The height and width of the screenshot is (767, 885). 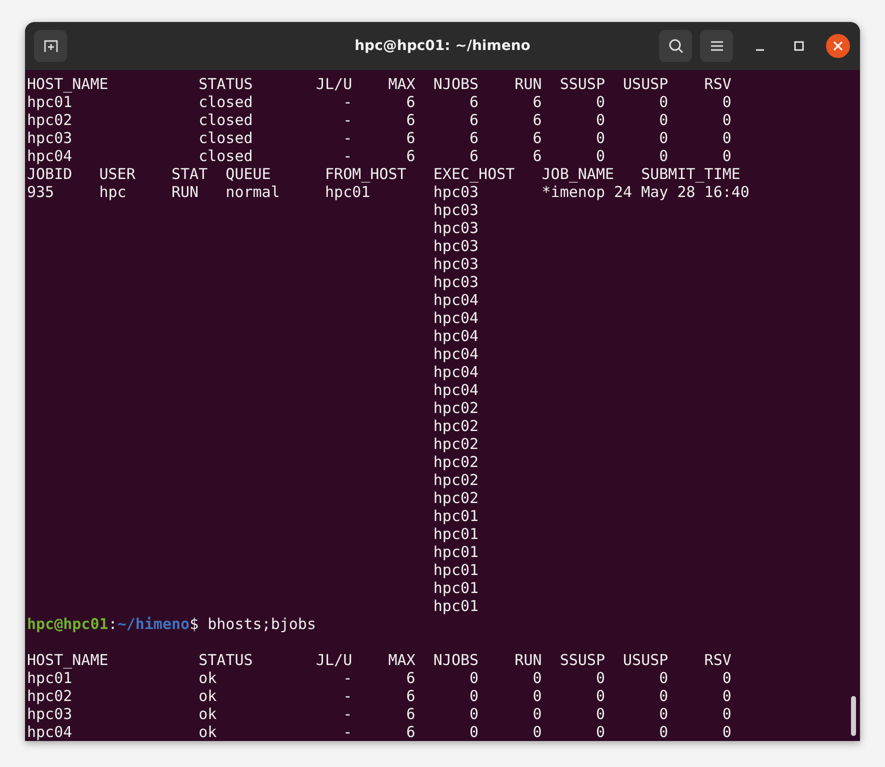 What do you see at coordinates (261, 624) in the screenshot?
I see `command-text: bhosts;bjobs` at bounding box center [261, 624].